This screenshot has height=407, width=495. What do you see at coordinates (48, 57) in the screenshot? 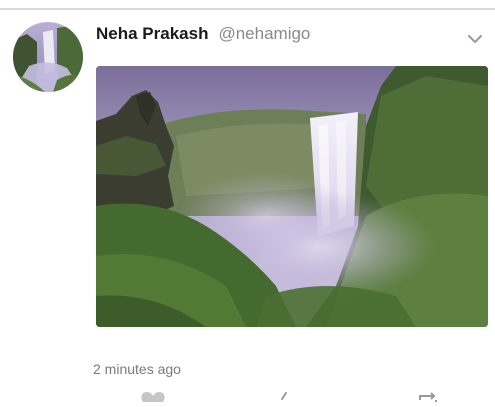
I see `avatar` at bounding box center [48, 57].